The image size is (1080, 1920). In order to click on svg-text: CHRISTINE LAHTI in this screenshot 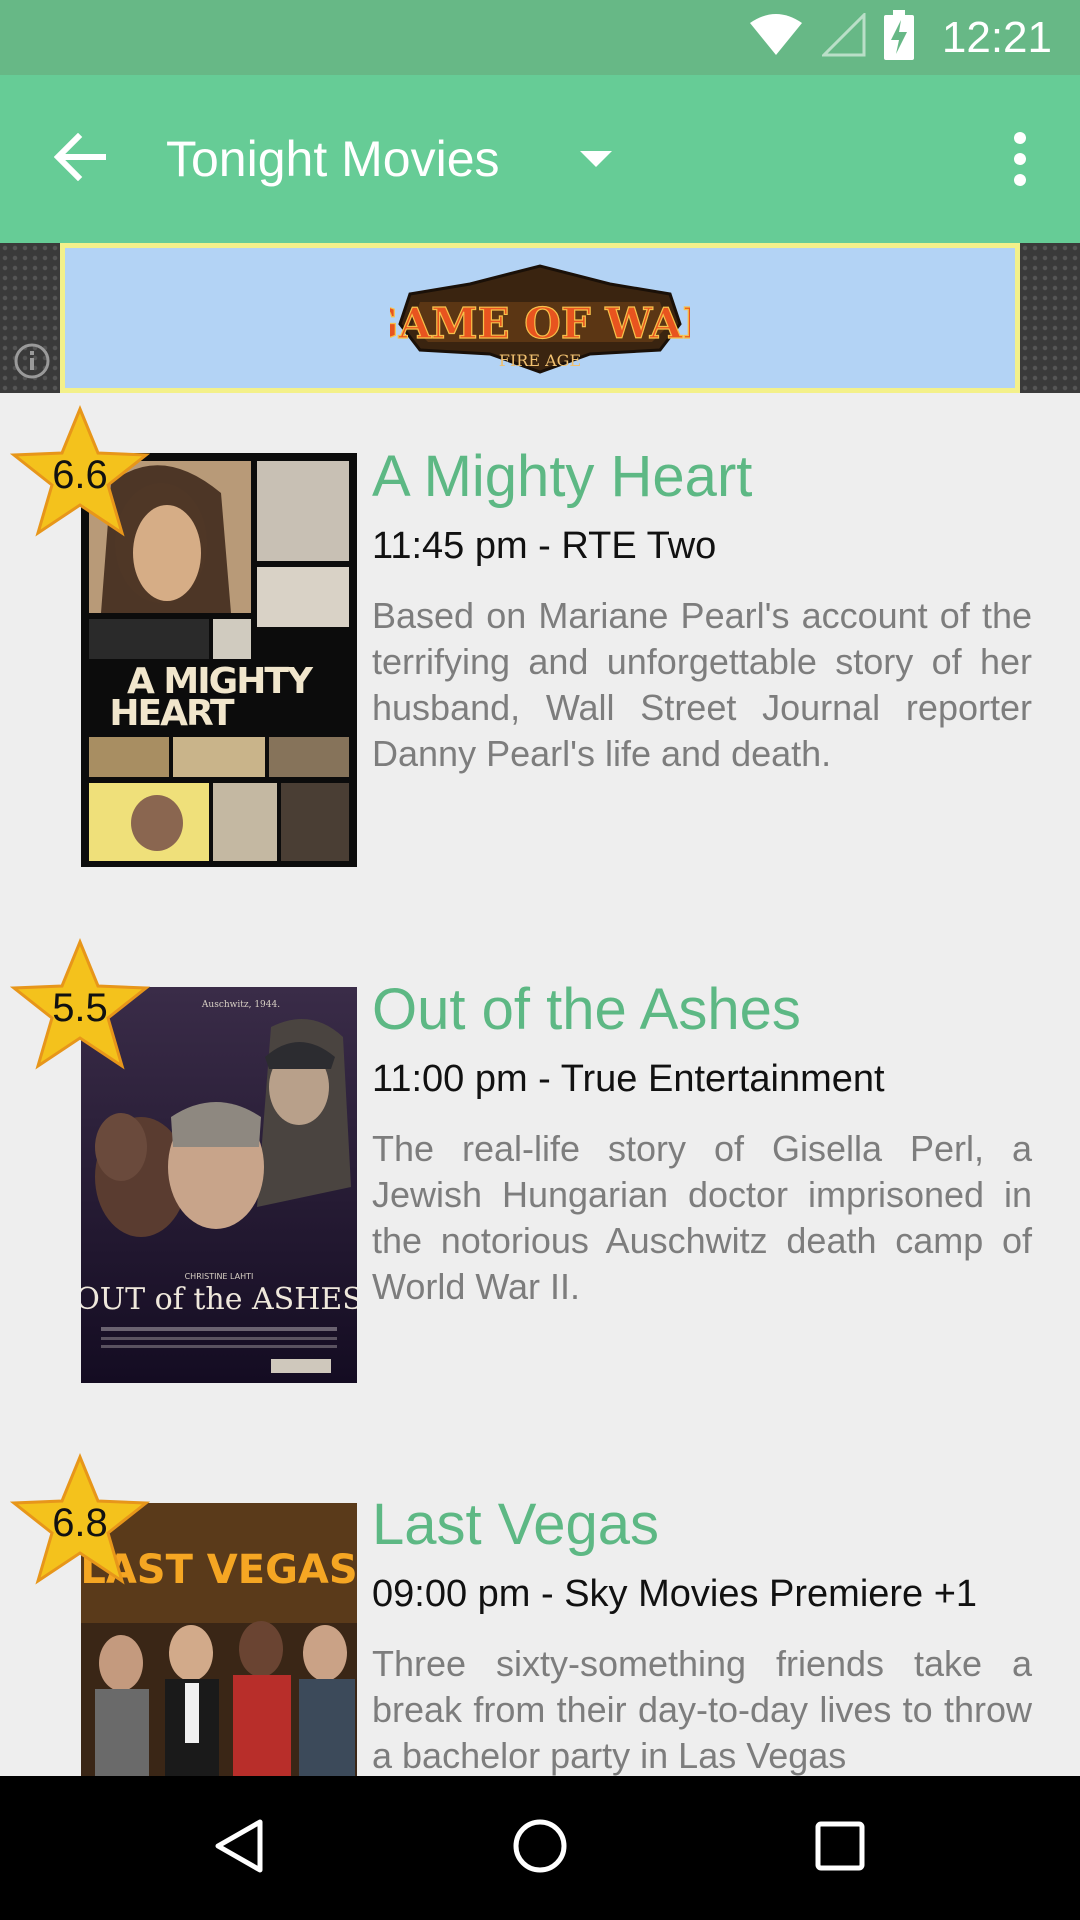, I will do `click(219, 1276)`.